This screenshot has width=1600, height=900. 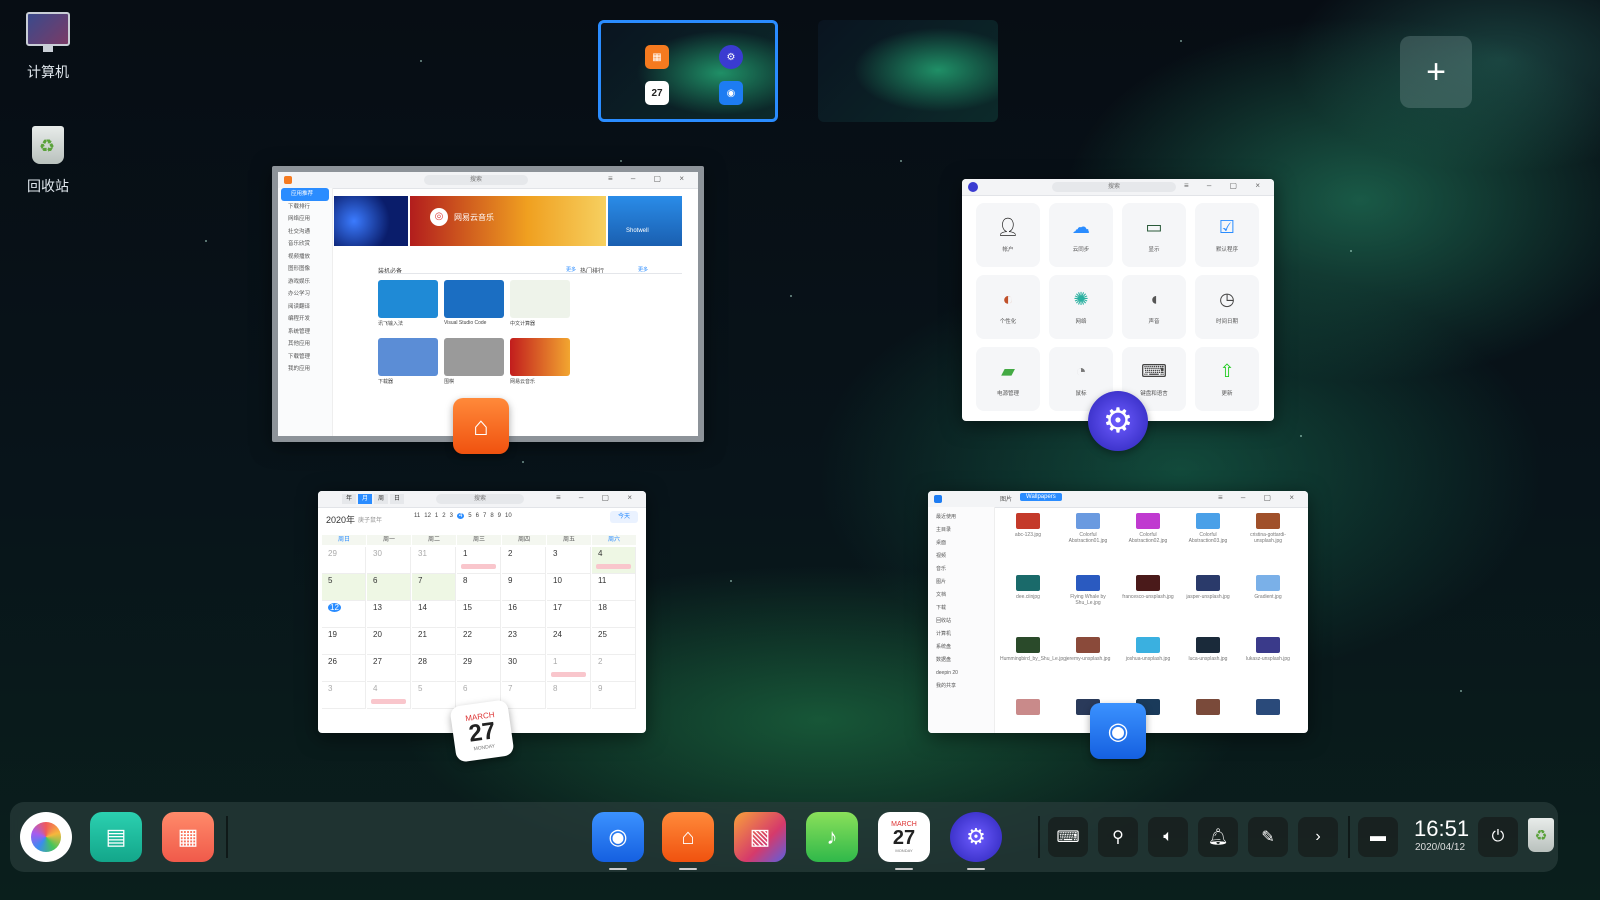 I want to click on file-item: jeremy-unsplash.jpg, so click(x=1088, y=649).